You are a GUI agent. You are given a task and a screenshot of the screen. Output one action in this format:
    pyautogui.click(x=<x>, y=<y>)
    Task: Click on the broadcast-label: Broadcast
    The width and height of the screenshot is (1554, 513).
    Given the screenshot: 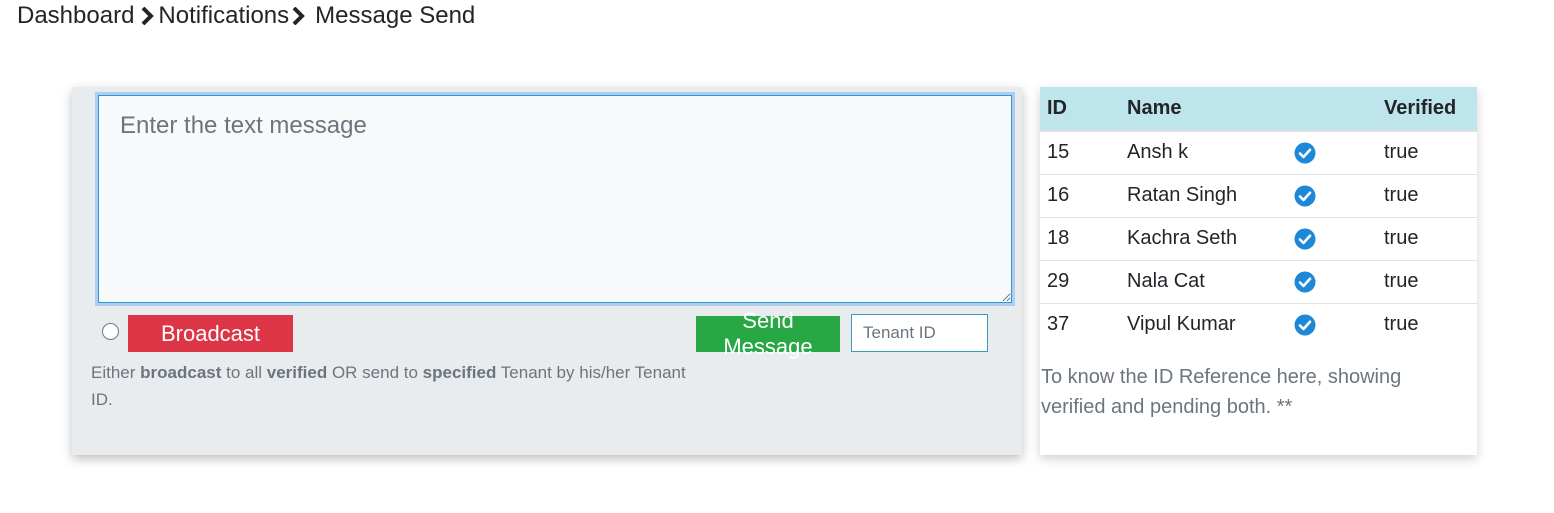 What is the action you would take?
    pyautogui.click(x=210, y=333)
    